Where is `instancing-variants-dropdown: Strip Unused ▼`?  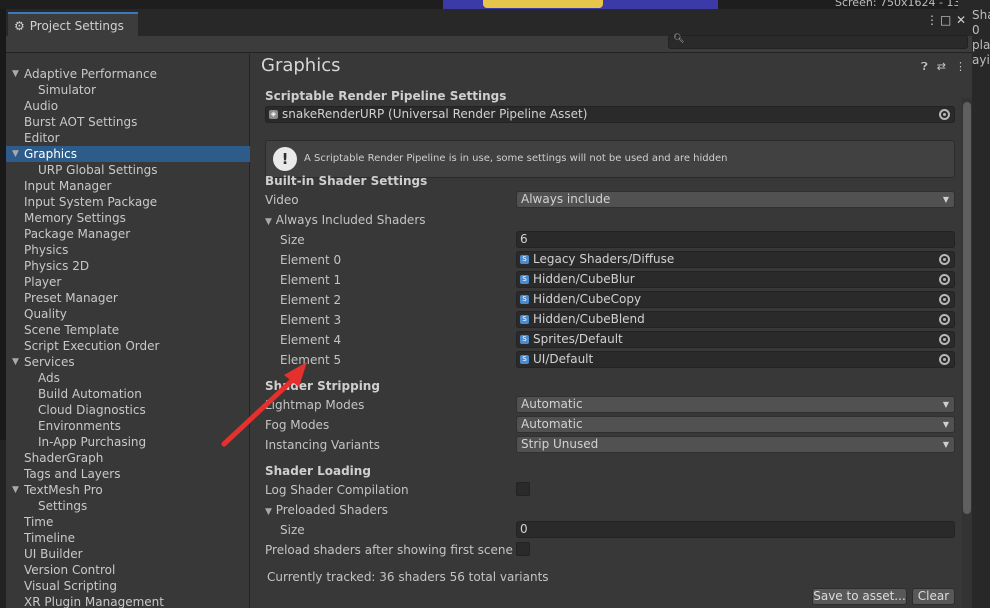 instancing-variants-dropdown: Strip Unused ▼ is located at coordinates (735, 444).